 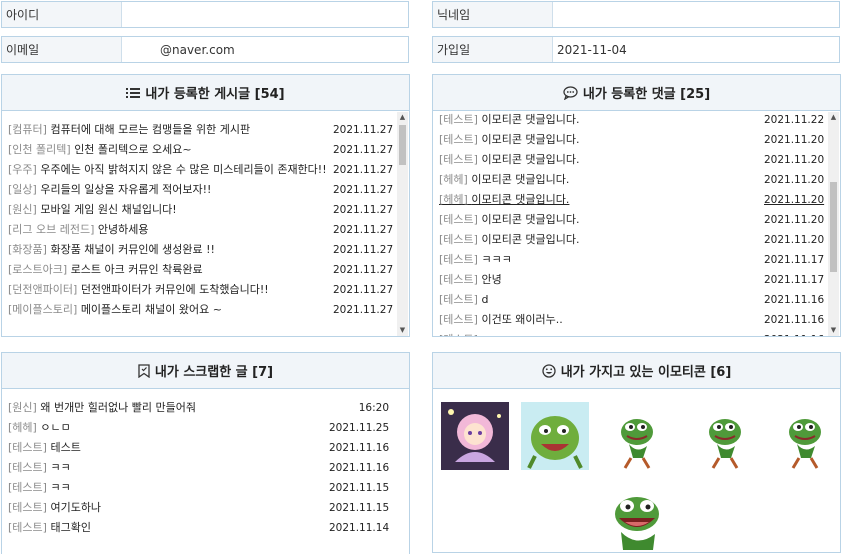 I want to click on item-title: [우주] 우주에는 아직 밝혀지지 않은 수 많은 미스테리들이 존재한다!!, so click(x=170, y=170).